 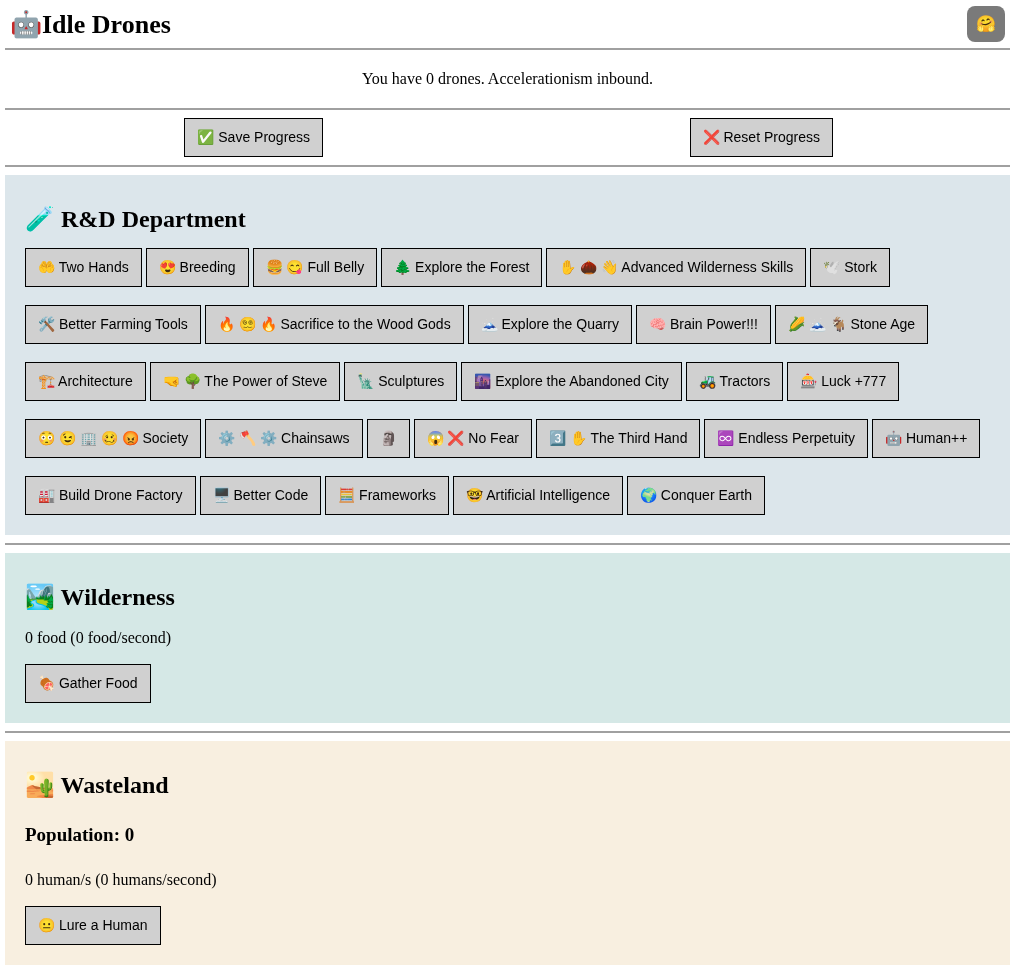 I want to click on action-button: 🍖 Gather Food, so click(x=88, y=683).